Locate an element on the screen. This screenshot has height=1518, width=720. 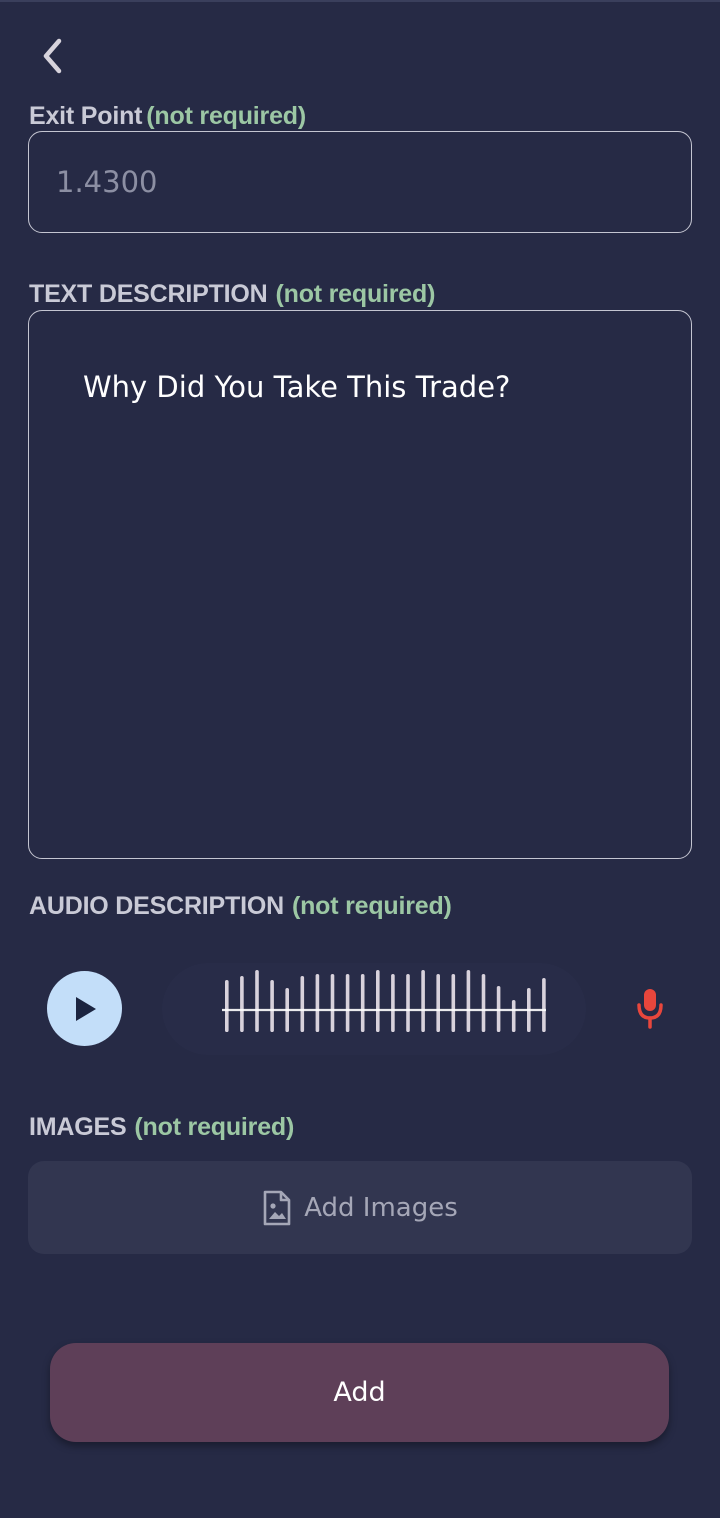
chevron-left-icon is located at coordinates (52, 56).